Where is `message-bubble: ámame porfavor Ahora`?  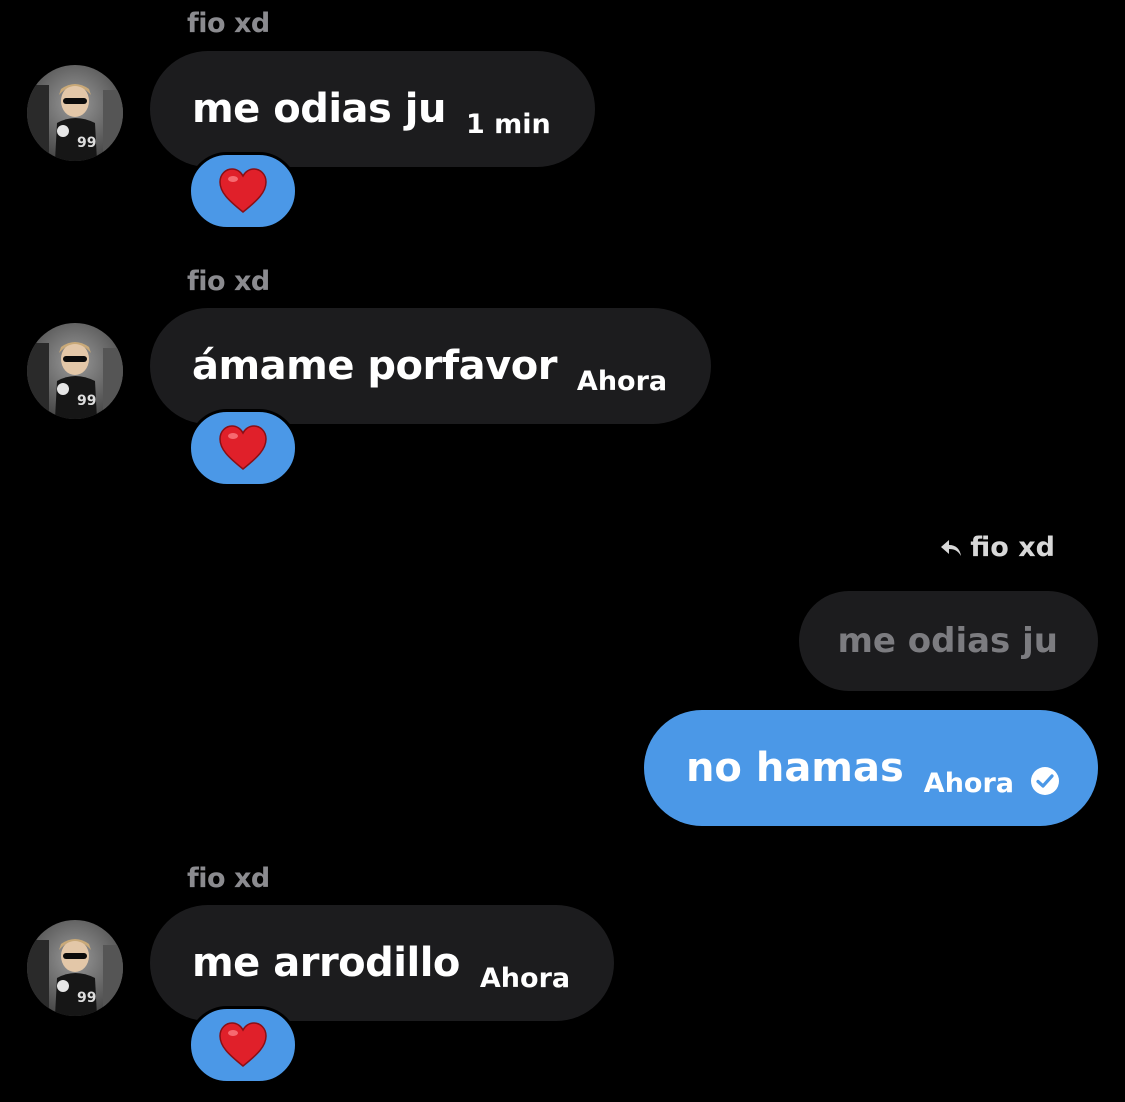 message-bubble: ámame porfavor Ahora is located at coordinates (431, 366).